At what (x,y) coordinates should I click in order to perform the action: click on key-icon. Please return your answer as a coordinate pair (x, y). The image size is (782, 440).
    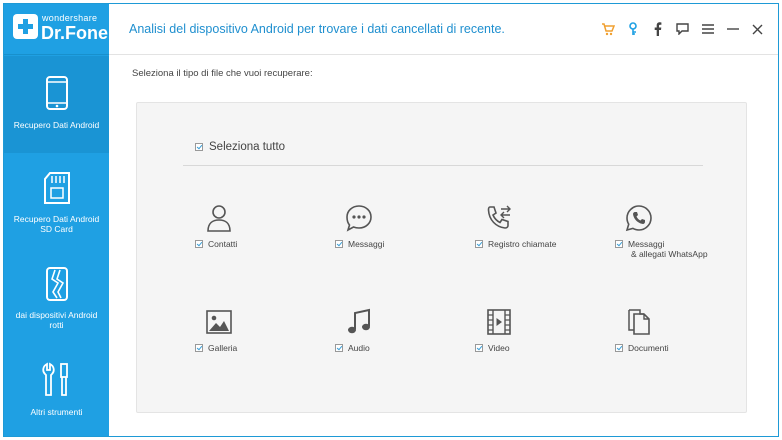
    Looking at the image, I should click on (632, 29).